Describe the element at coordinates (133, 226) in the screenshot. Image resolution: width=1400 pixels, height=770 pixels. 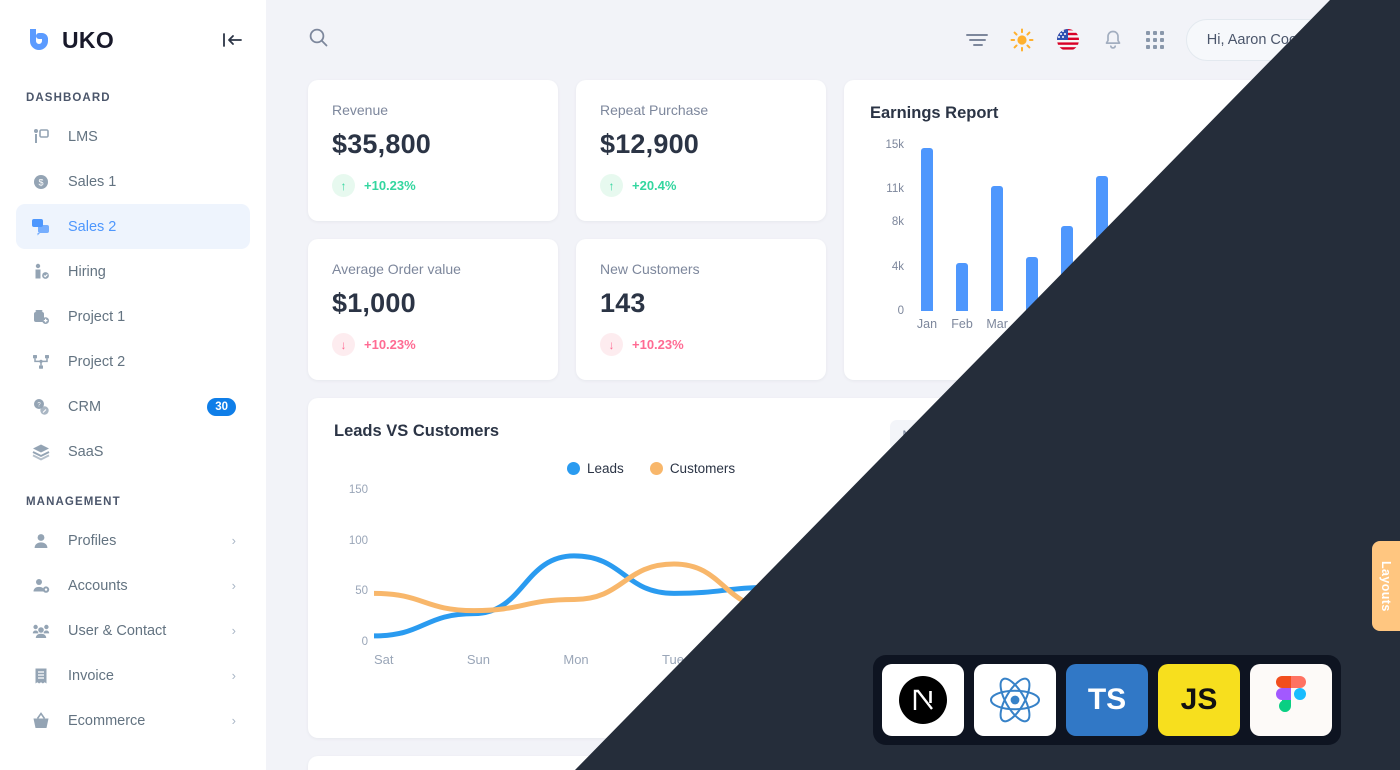
I see `sidebar-item-sales-2: Sales 2` at that location.